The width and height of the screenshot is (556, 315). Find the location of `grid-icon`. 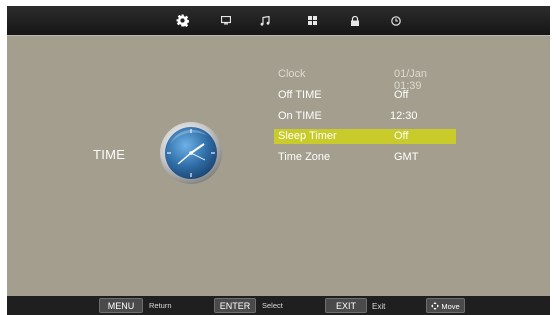

grid-icon is located at coordinates (312, 20).